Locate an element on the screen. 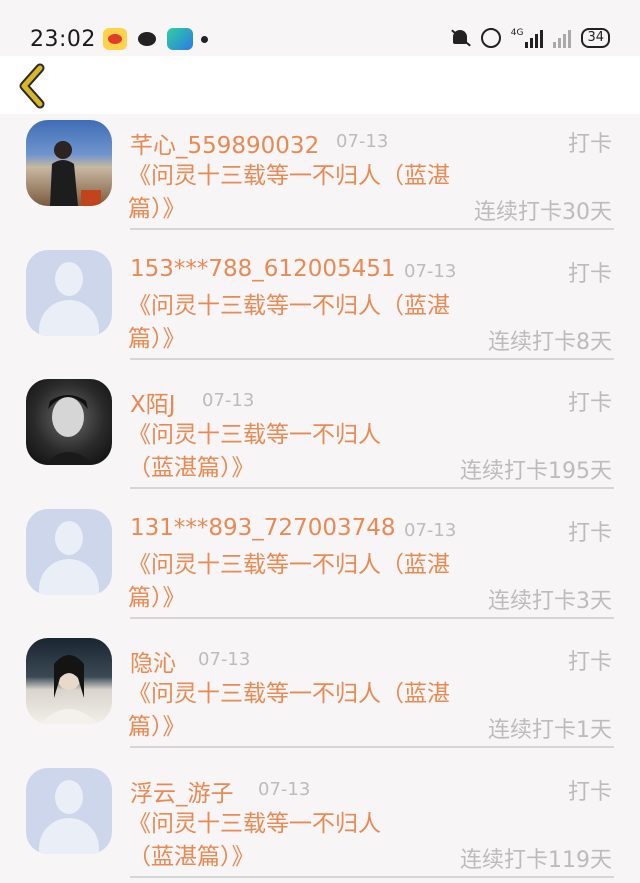  battery-icon: 34 is located at coordinates (595, 38).